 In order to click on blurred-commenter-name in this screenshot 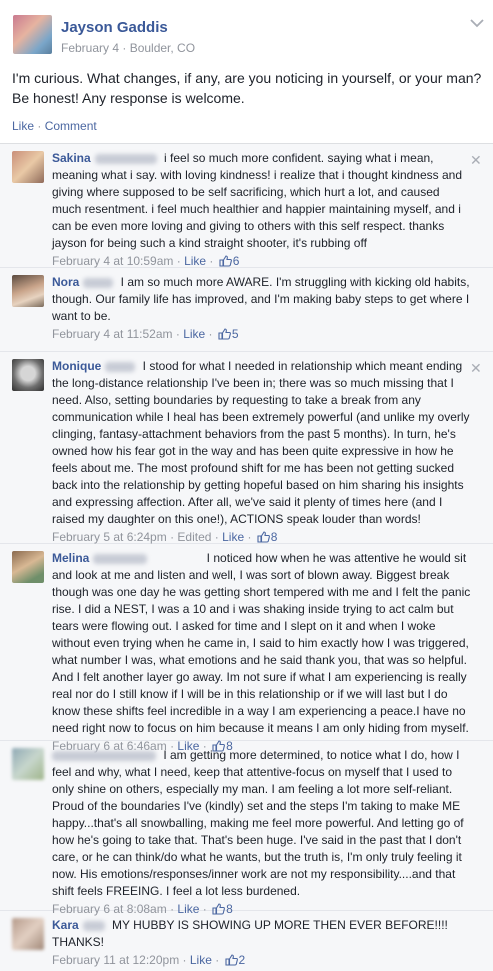, I will do `click(104, 755)`.